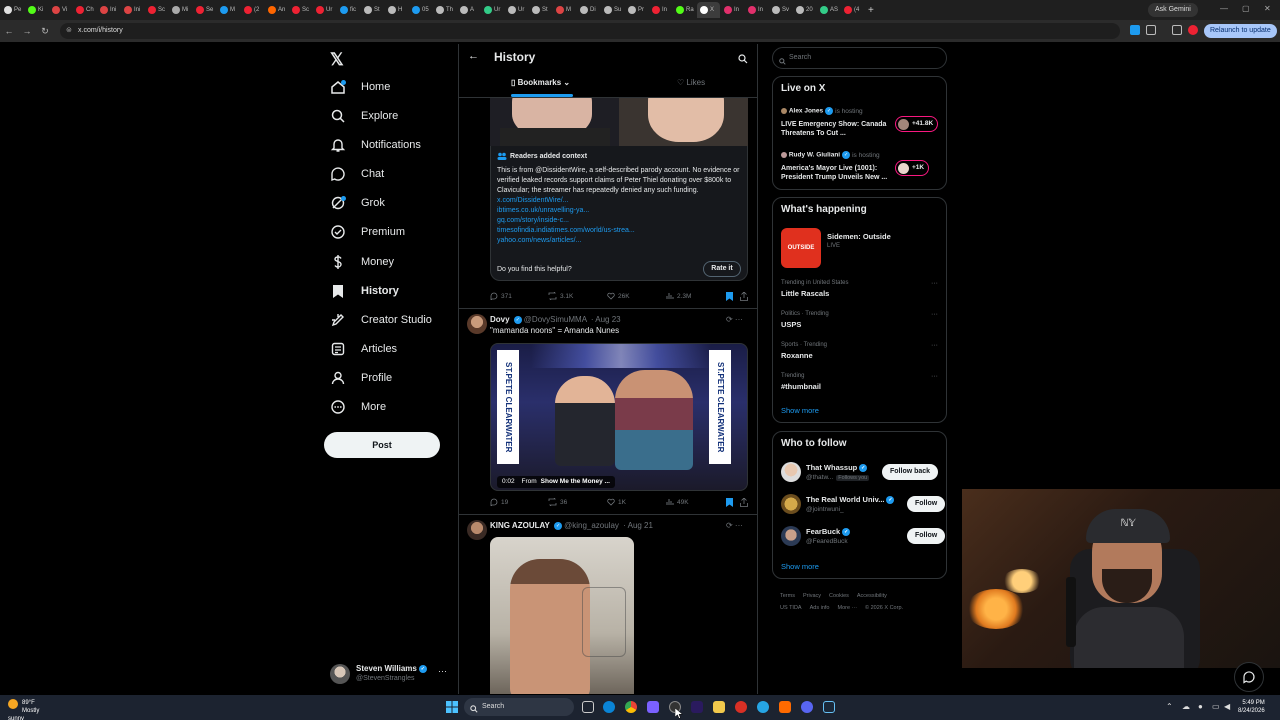  Describe the element at coordinates (677, 502) in the screenshot. I see `views-button: 49K` at that location.